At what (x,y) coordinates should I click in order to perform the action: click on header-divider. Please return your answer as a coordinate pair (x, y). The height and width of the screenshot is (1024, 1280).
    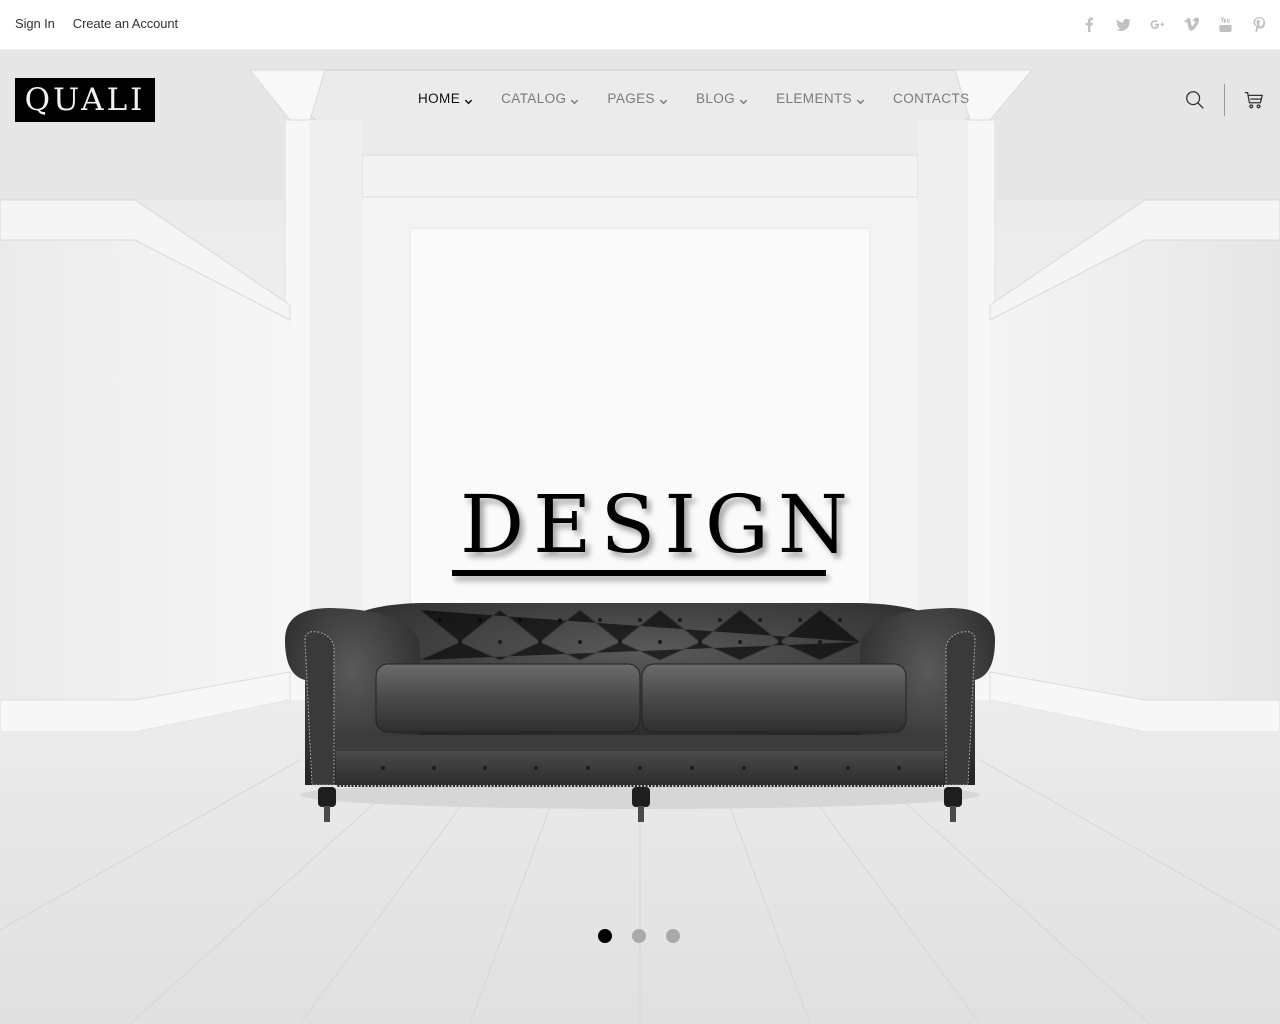
    Looking at the image, I should click on (1224, 100).